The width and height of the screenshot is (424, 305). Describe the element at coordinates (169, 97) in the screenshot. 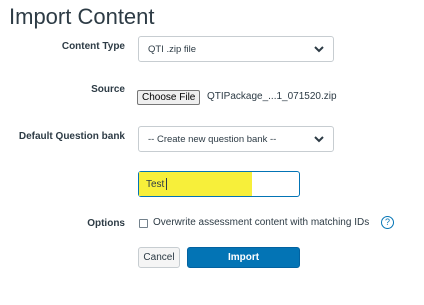

I see `choose-file-button: Choose File` at that location.